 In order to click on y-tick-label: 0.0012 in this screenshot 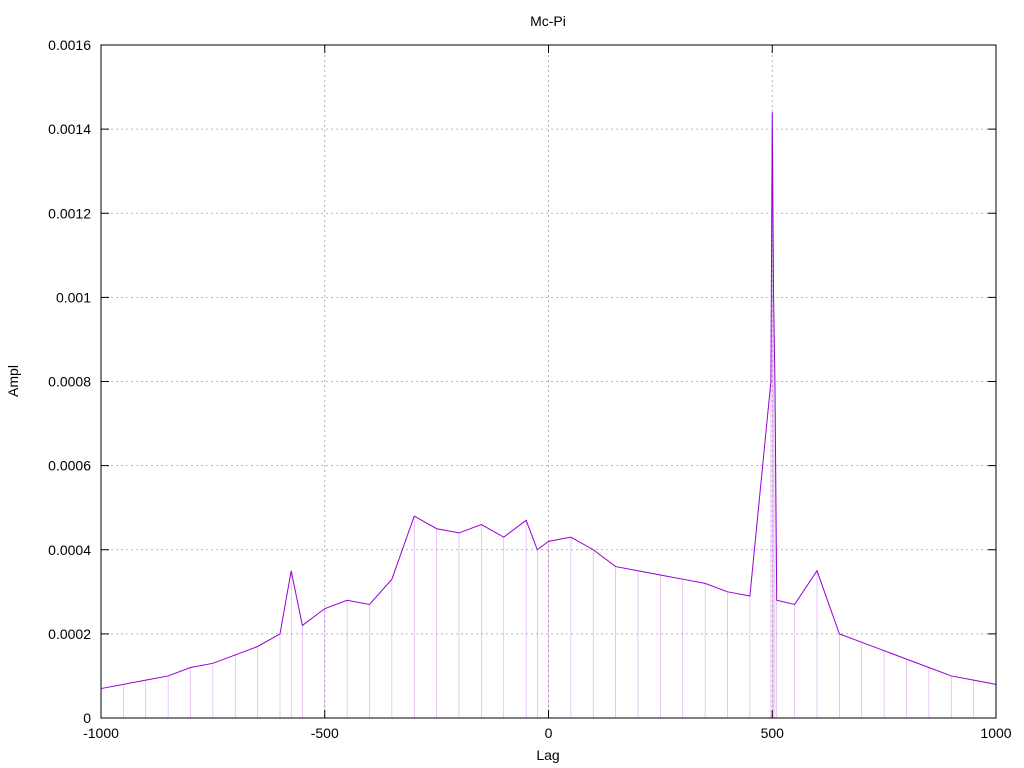, I will do `click(69, 213)`.